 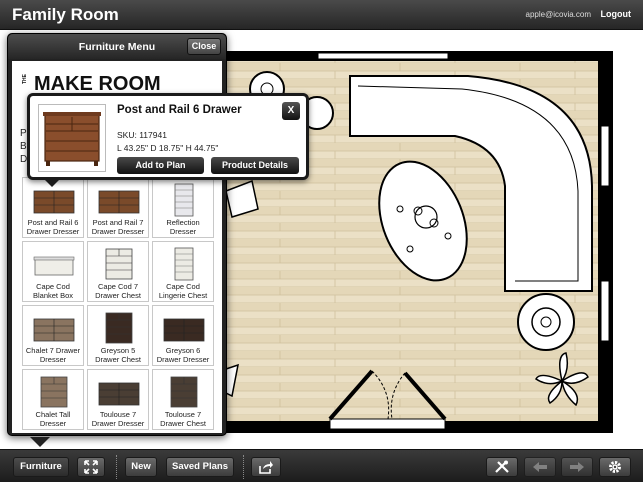 What do you see at coordinates (546, 322) in the screenshot?
I see `lamp-table-right` at bounding box center [546, 322].